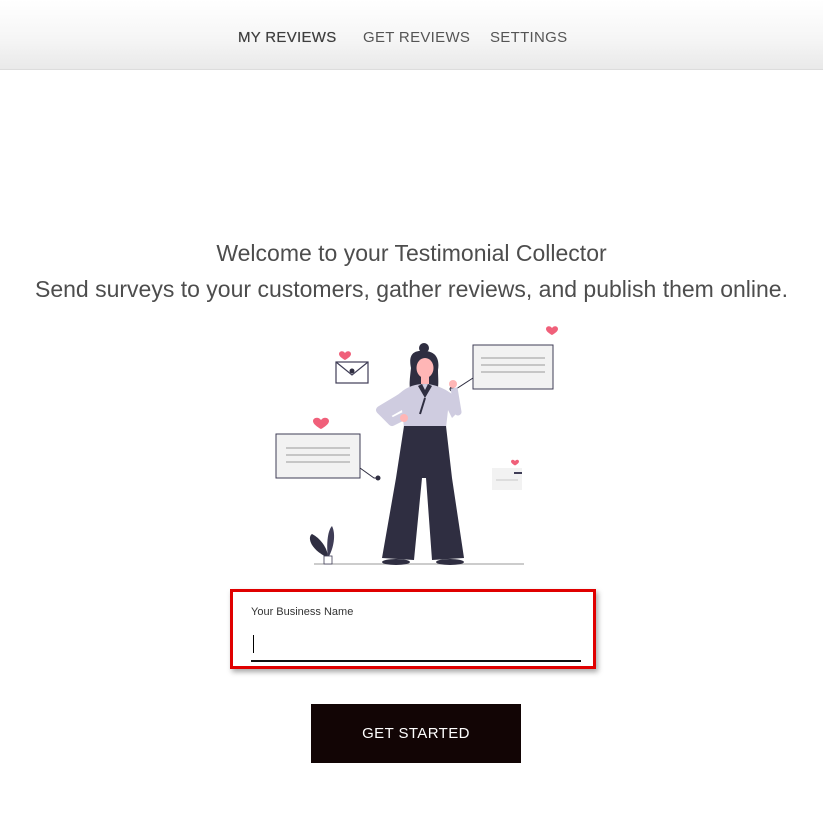 This screenshot has height=820, width=823. I want to click on envelope-icon, so click(352, 372).